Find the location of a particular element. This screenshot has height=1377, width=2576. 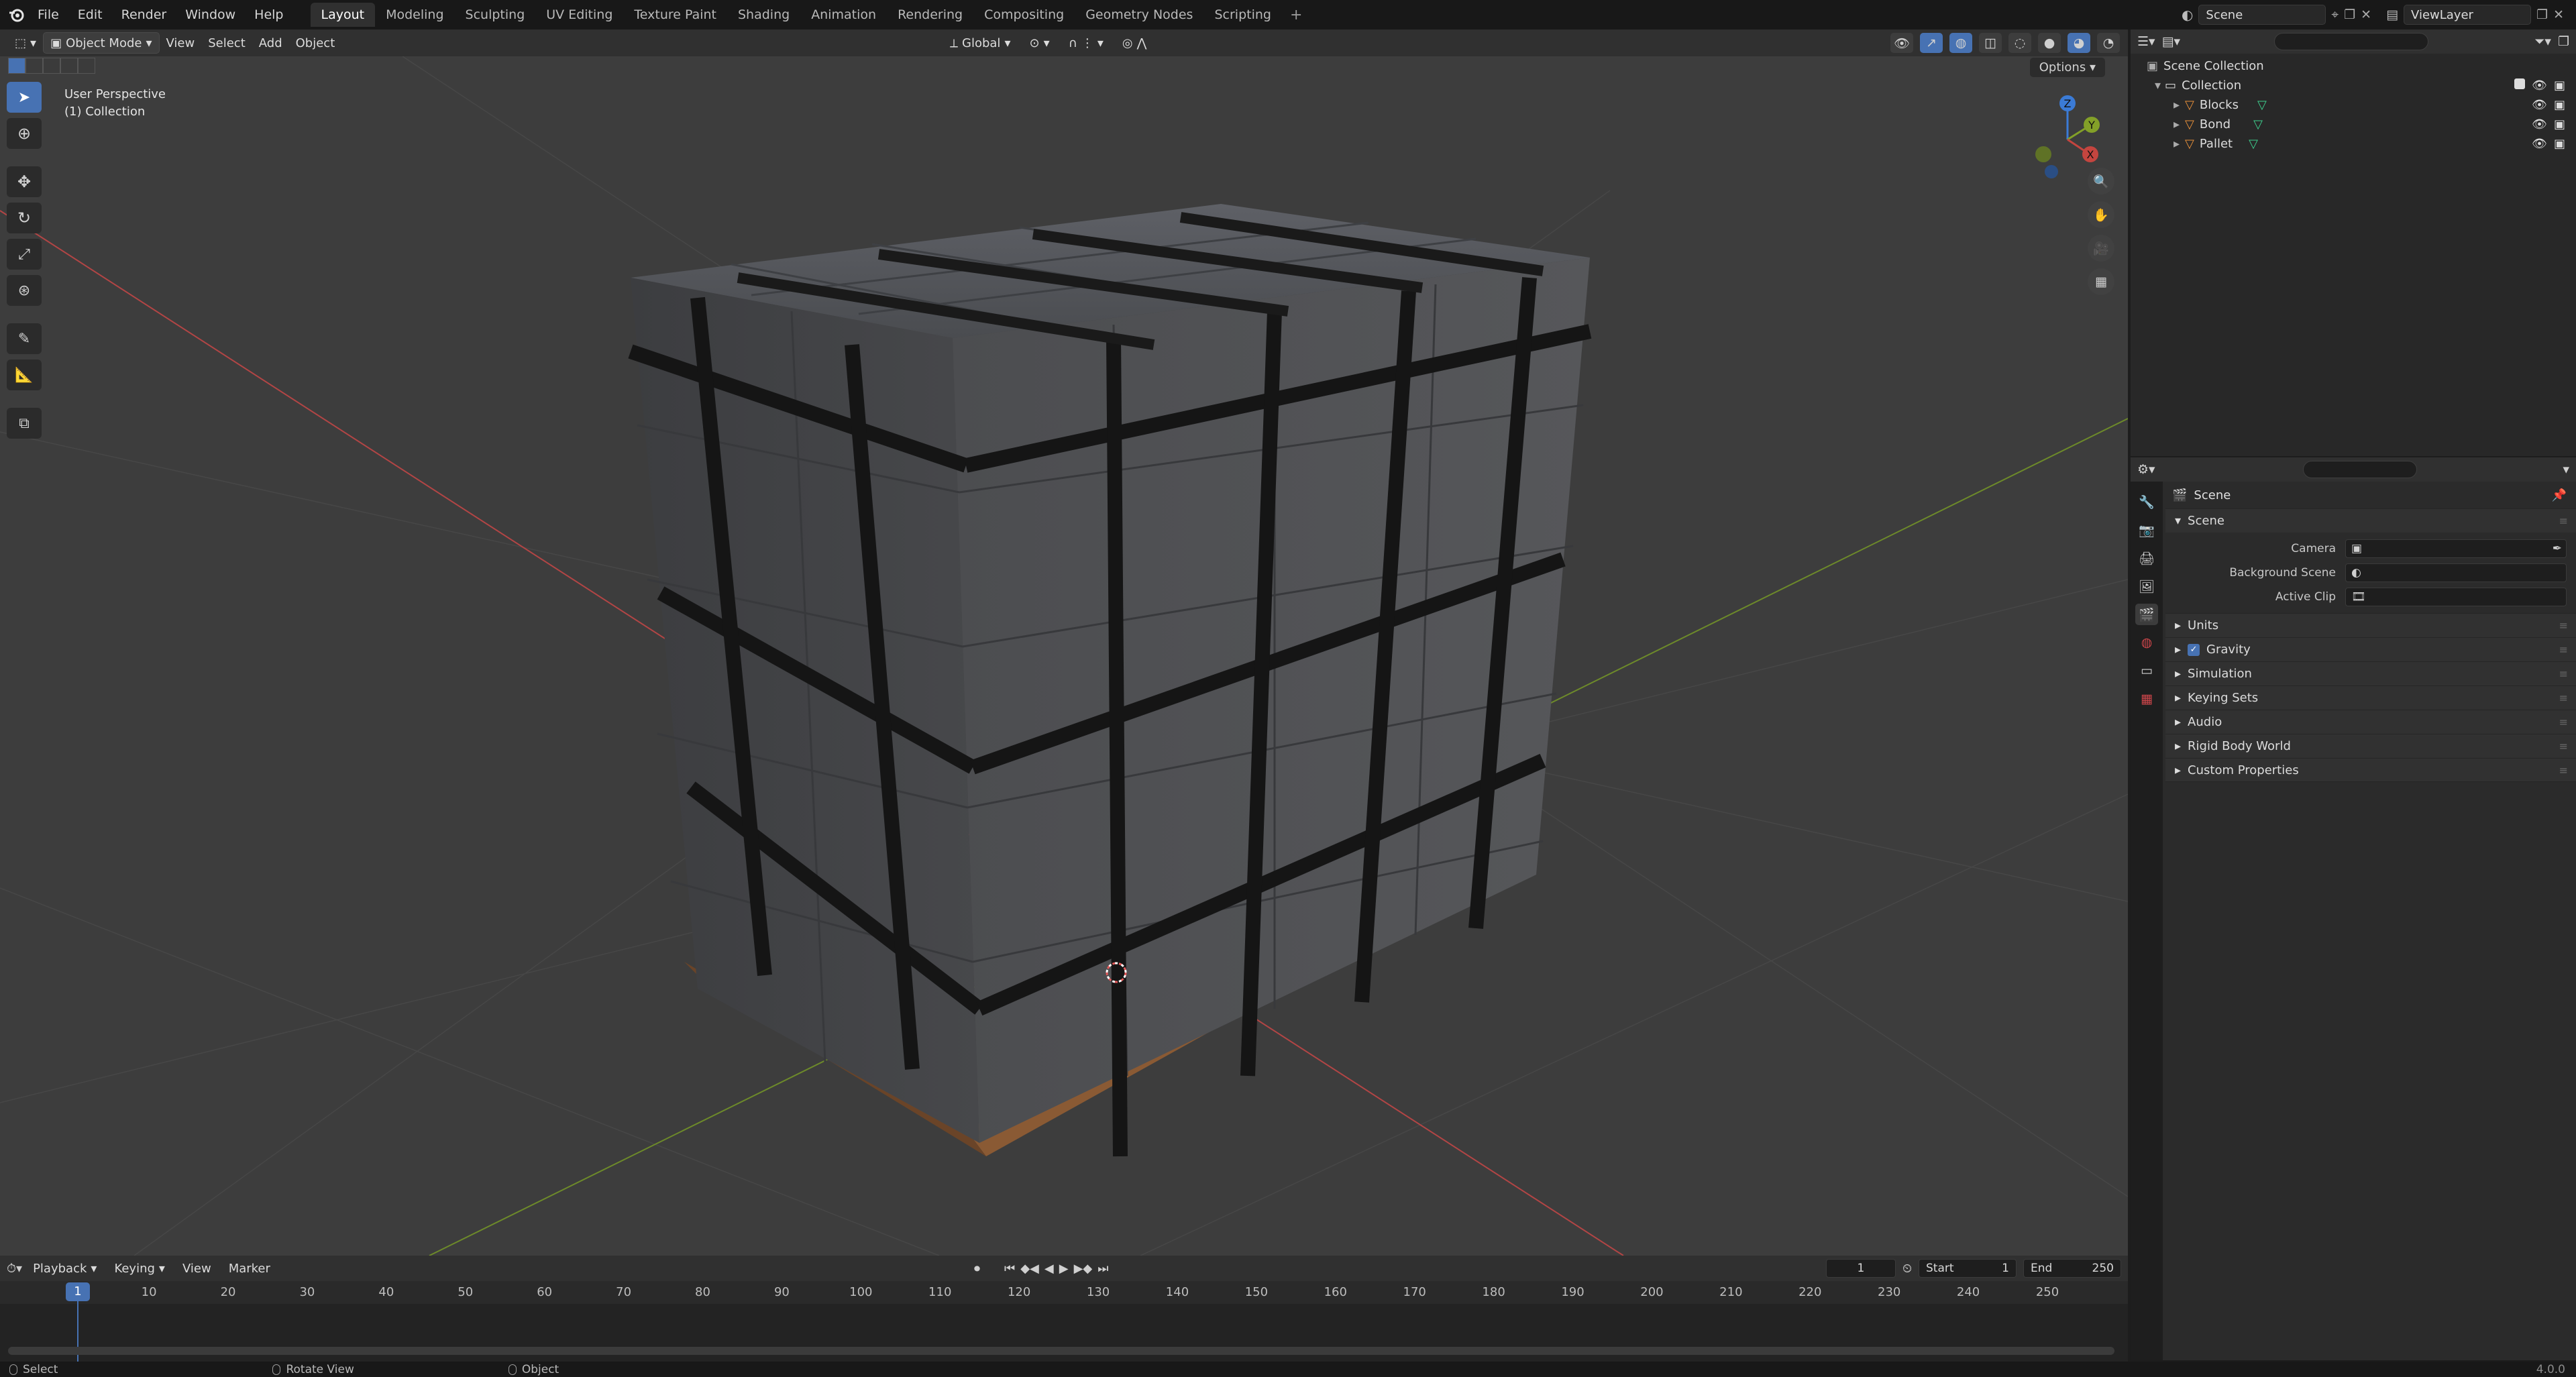

menu-render: Render is located at coordinates (144, 15).